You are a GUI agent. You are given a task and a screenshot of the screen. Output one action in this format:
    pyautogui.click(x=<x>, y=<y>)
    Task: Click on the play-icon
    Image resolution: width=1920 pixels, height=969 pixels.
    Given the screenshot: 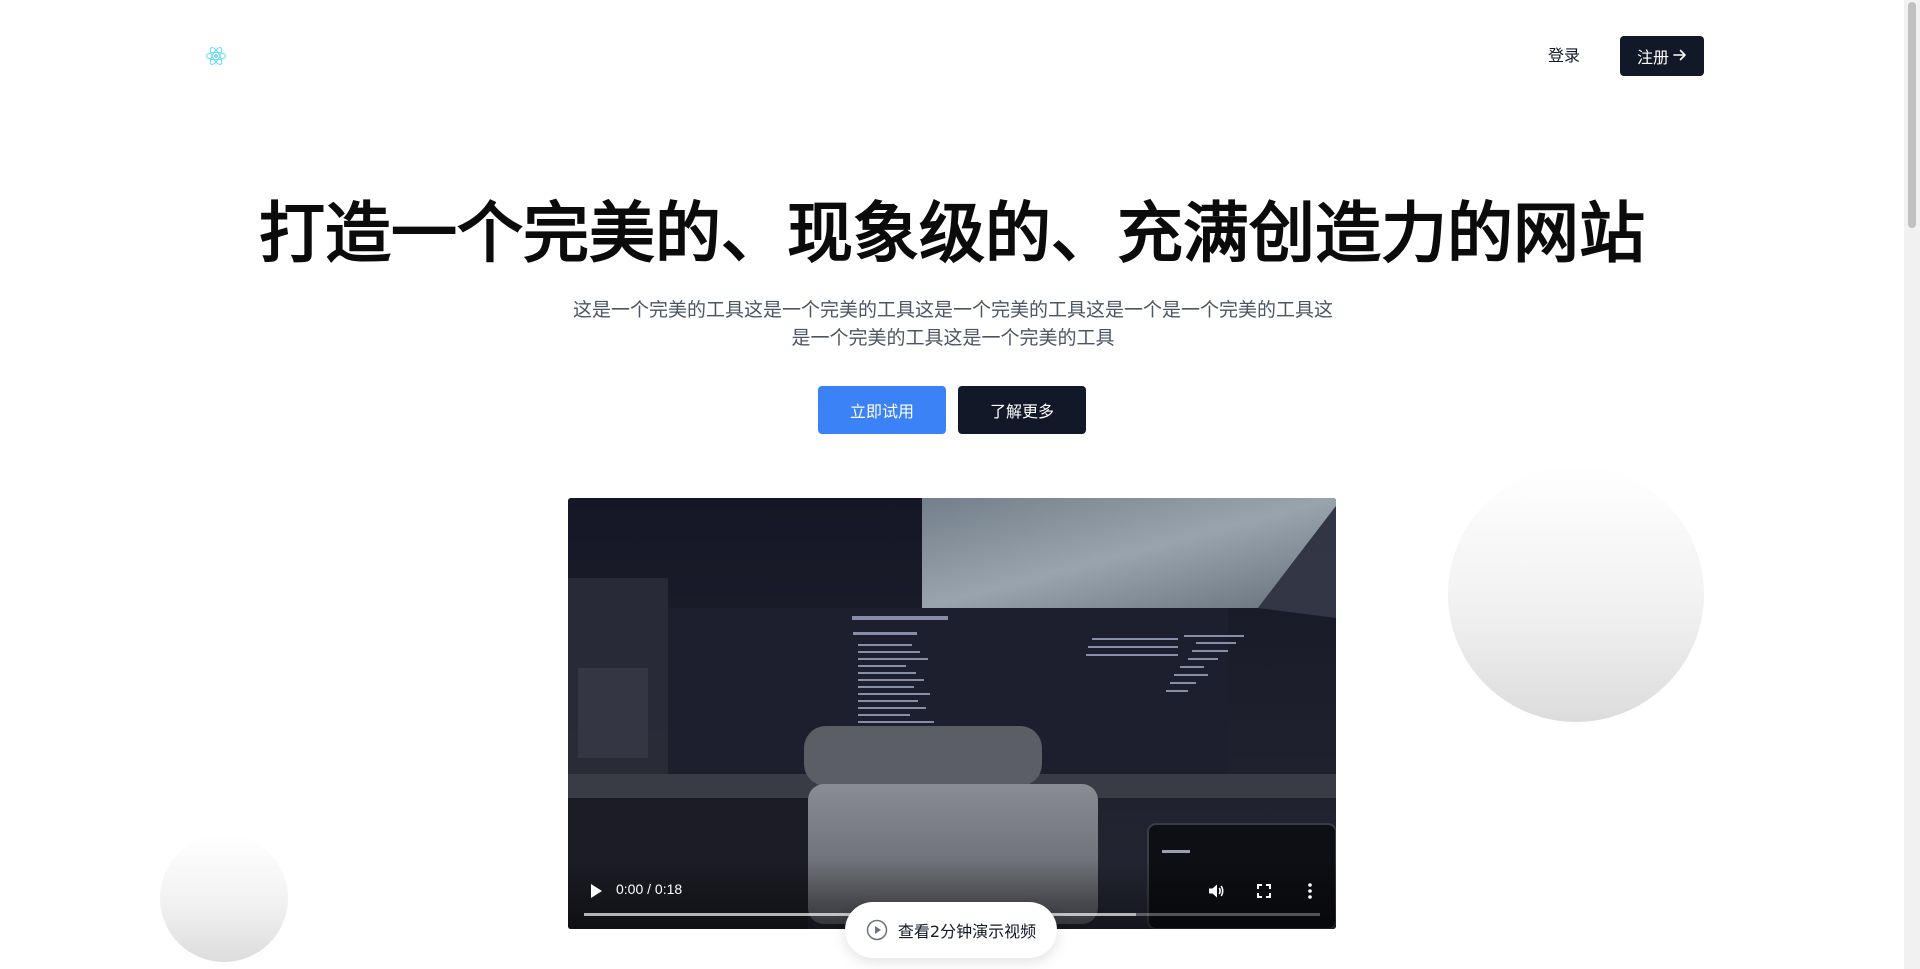 What is the action you would take?
    pyautogui.click(x=596, y=891)
    